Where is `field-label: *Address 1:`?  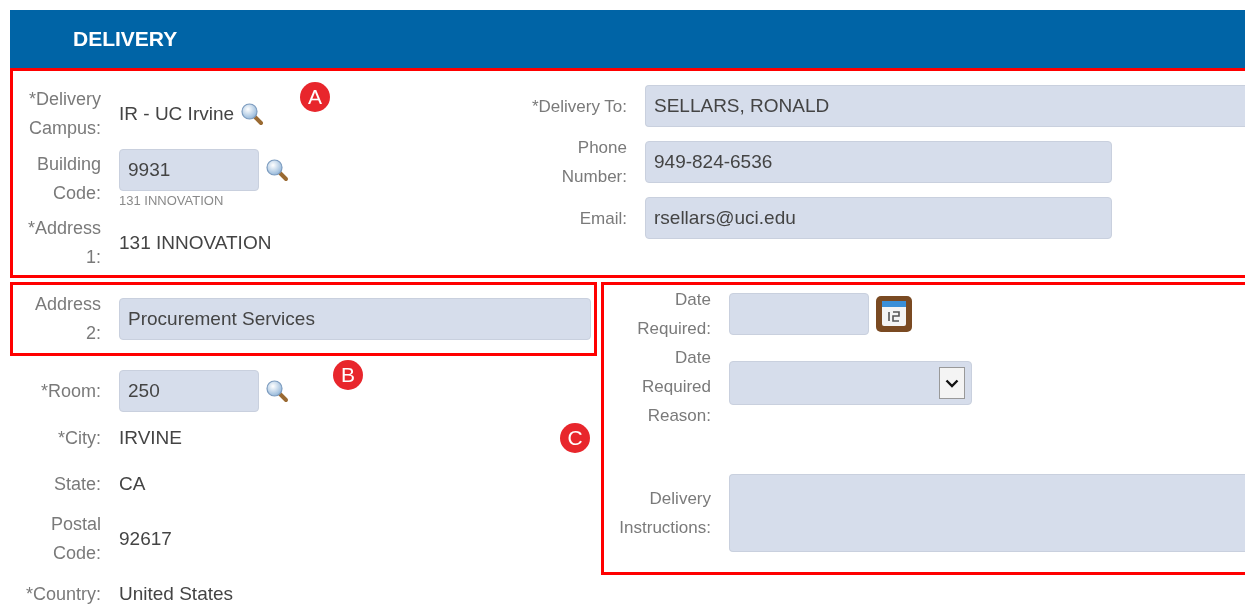 field-label: *Address 1: is located at coordinates (63, 243).